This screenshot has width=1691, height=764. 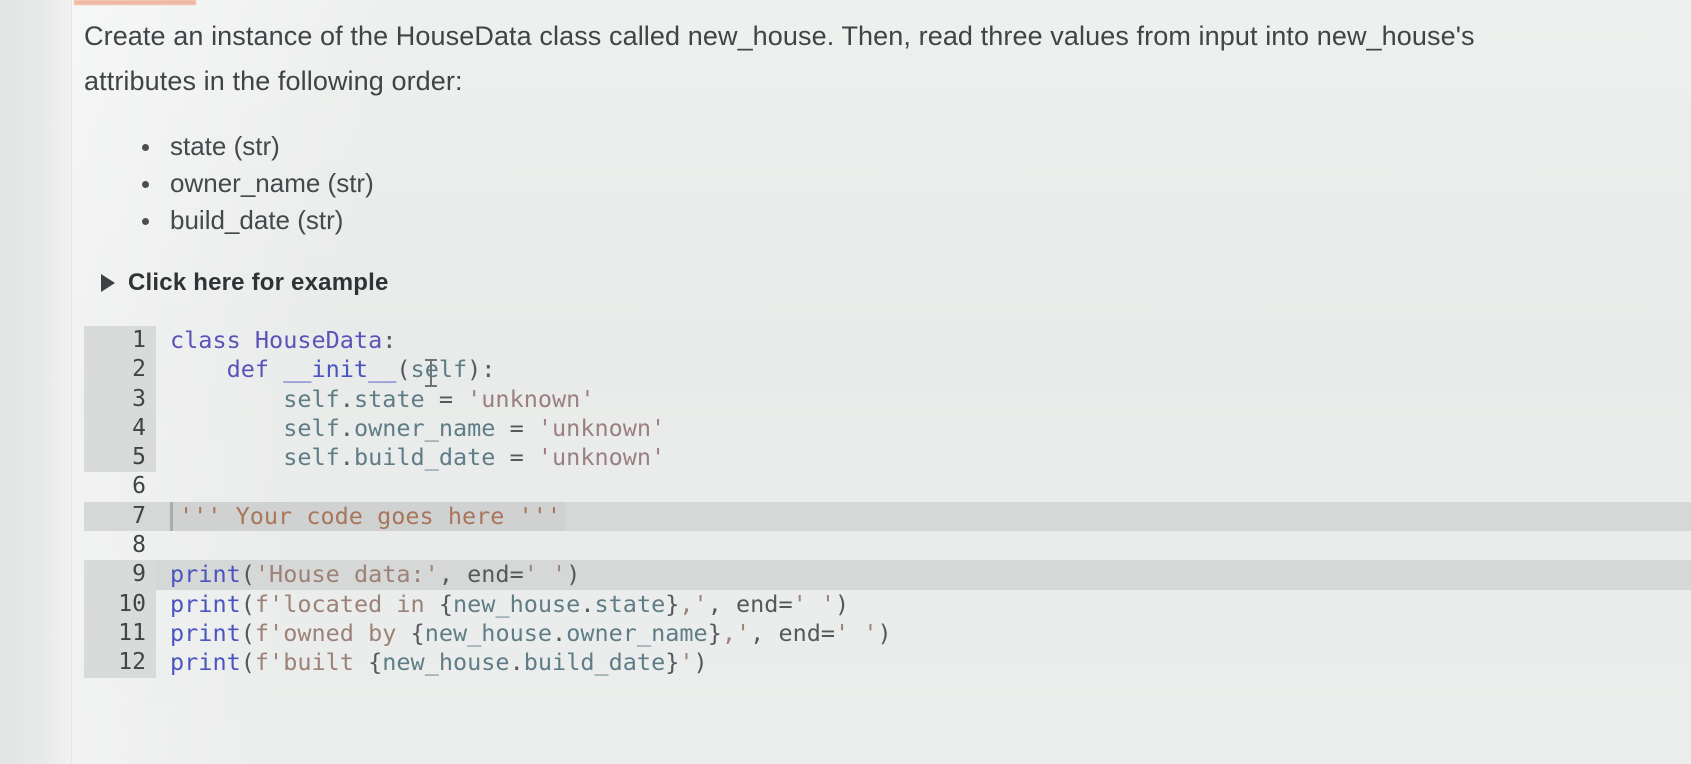 I want to click on top-accent-bar, so click(x=135, y=2).